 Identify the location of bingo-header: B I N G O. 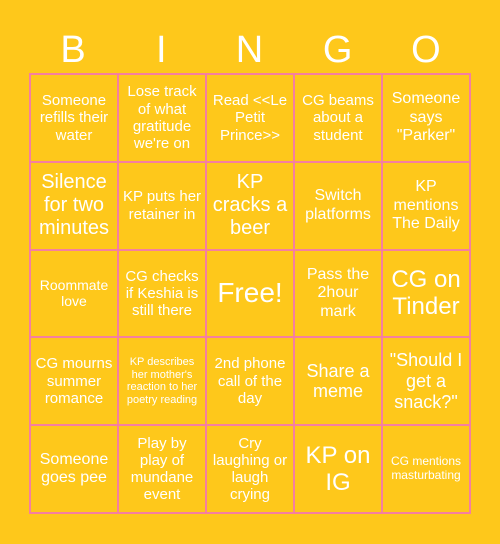
(249, 50).